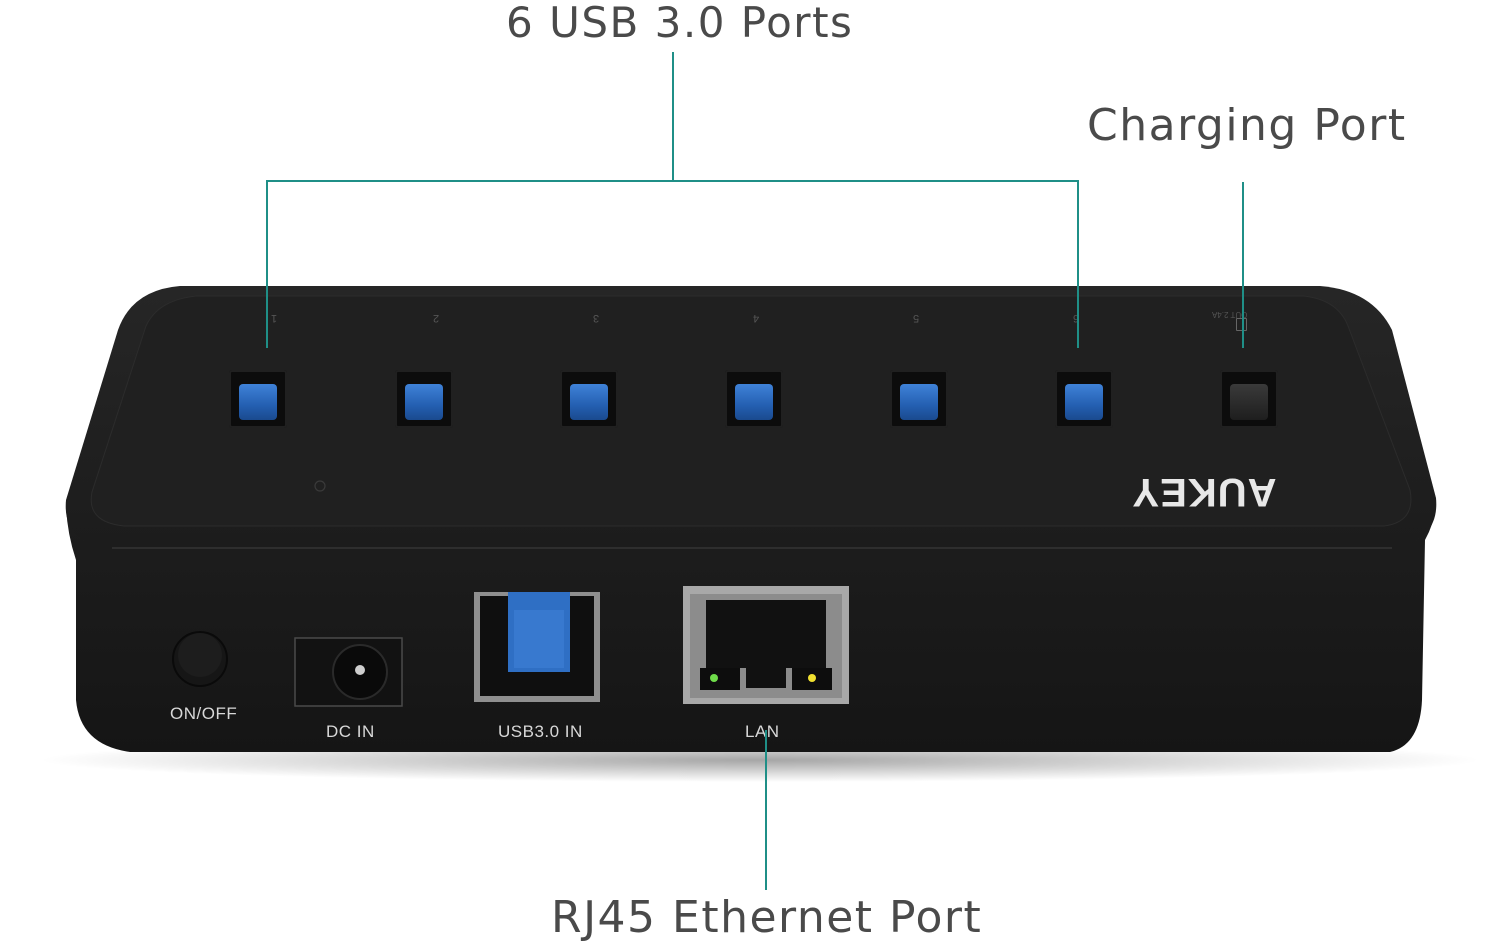  Describe the element at coordinates (673, 116) in the screenshot. I see `usb-callout-stem` at that location.